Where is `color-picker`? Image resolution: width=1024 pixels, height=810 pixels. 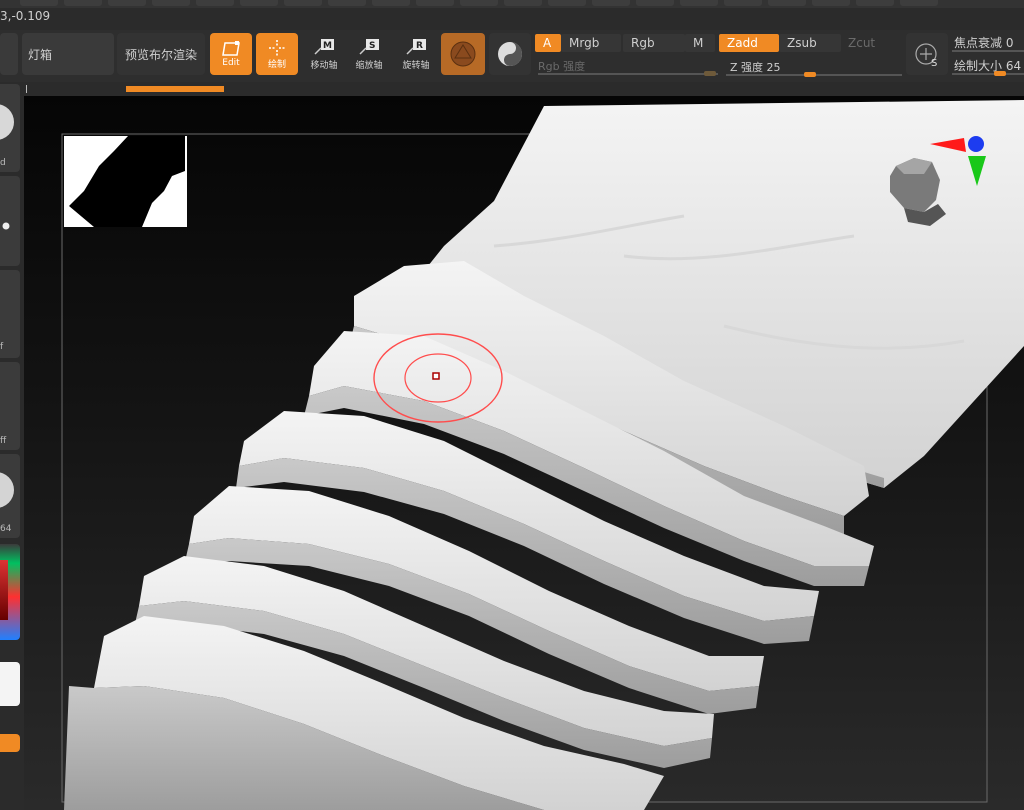
color-picker is located at coordinates (10, 592).